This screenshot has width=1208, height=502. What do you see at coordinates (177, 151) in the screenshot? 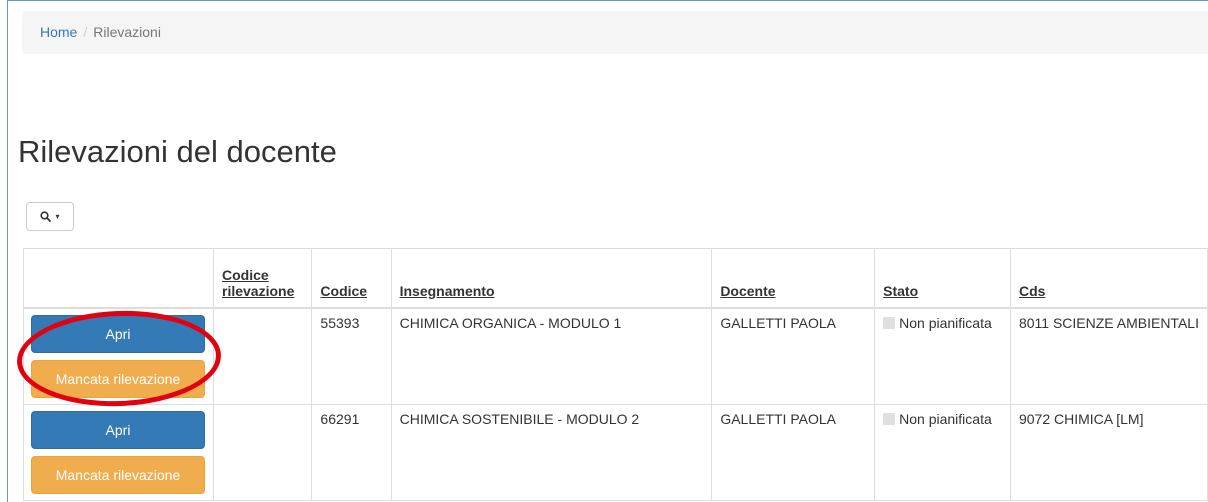
I see `page-title: Rilevazioni del docente` at bounding box center [177, 151].